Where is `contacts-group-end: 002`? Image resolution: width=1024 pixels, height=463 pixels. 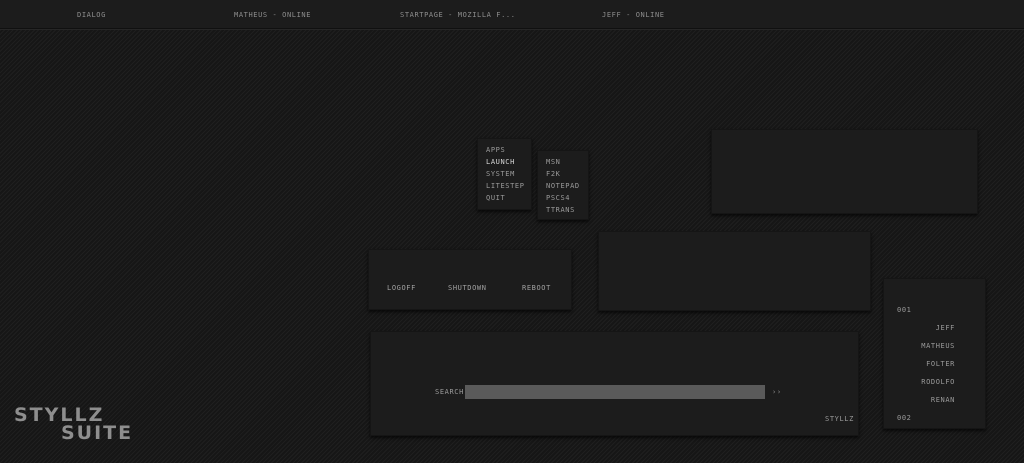
contacts-group-end: 002 is located at coordinates (904, 418).